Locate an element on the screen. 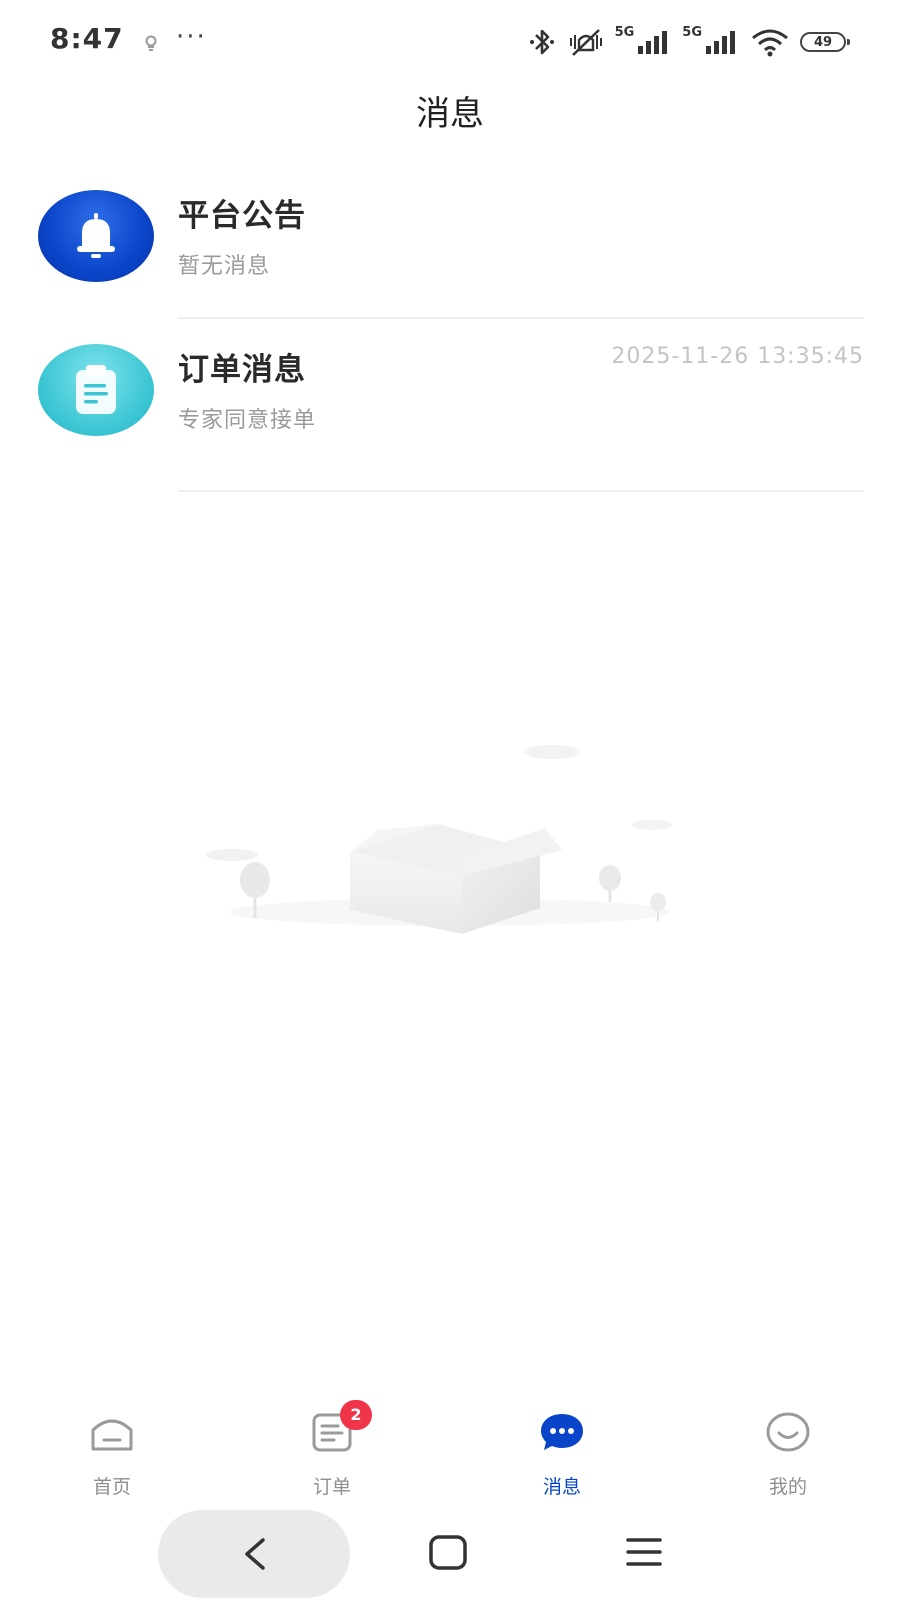  bluetooth-icon is located at coordinates (541, 42).